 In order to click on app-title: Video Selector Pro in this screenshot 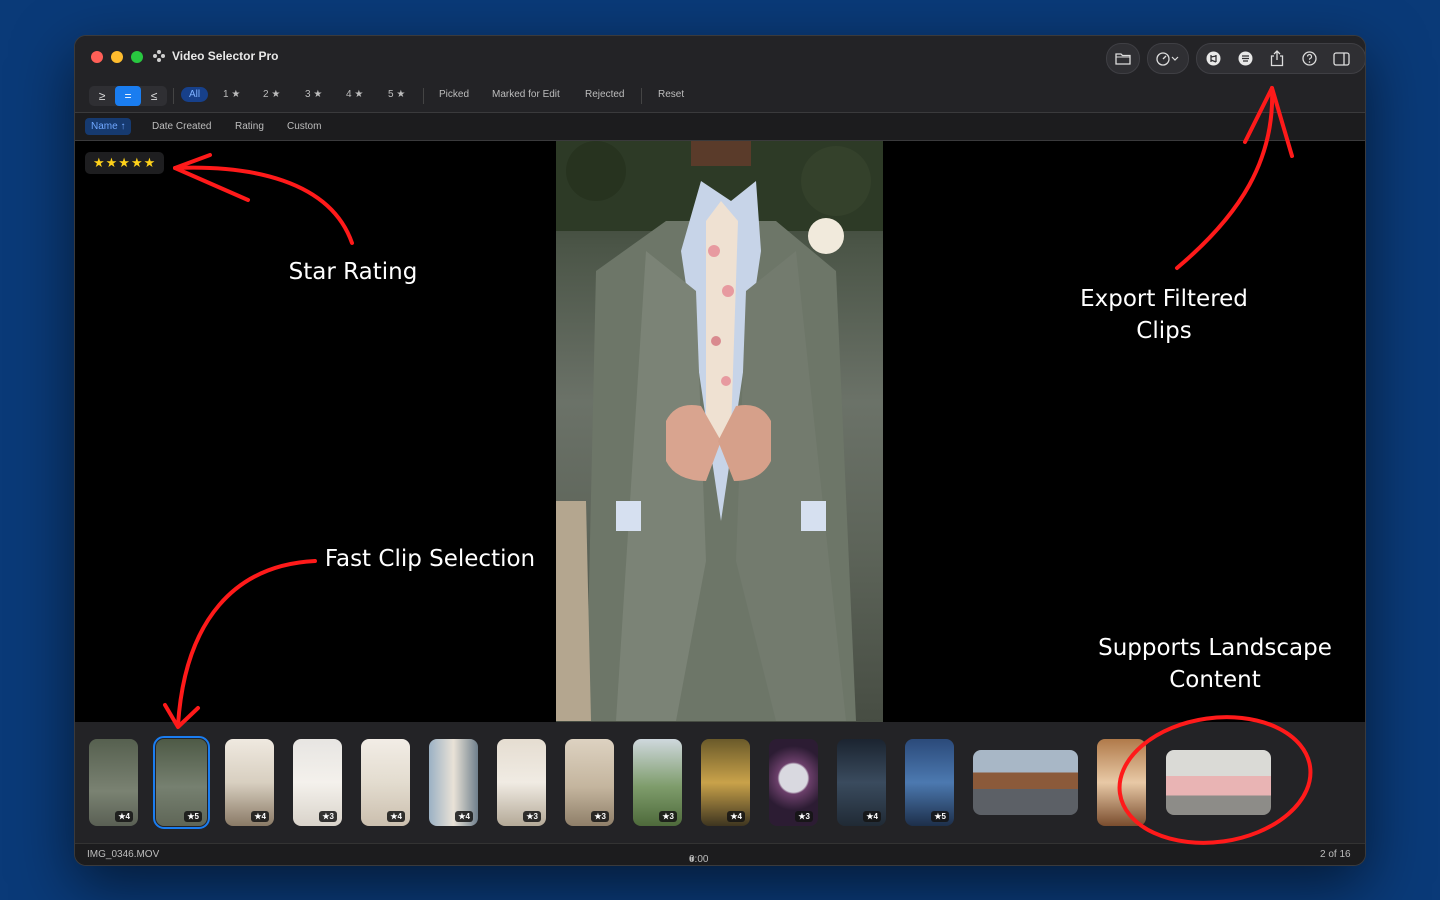, I will do `click(215, 56)`.